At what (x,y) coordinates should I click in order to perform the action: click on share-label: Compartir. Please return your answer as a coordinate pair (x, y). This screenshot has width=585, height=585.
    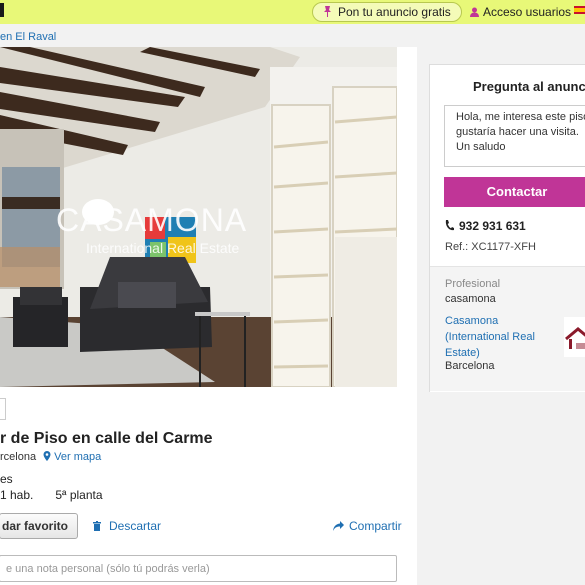
    Looking at the image, I should click on (375, 526).